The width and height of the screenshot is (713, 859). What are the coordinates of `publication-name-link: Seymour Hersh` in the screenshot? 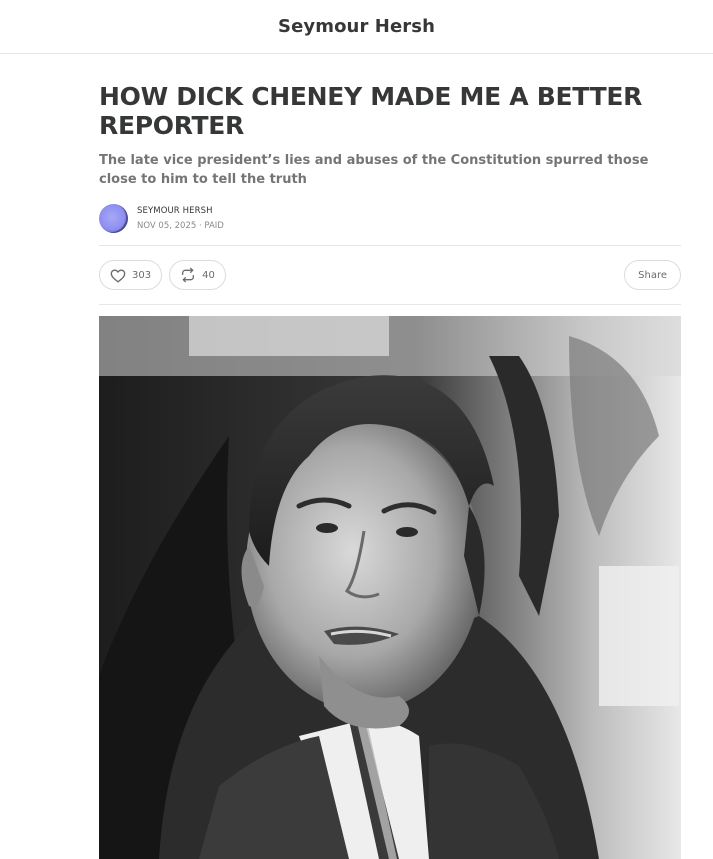 It's located at (356, 26).